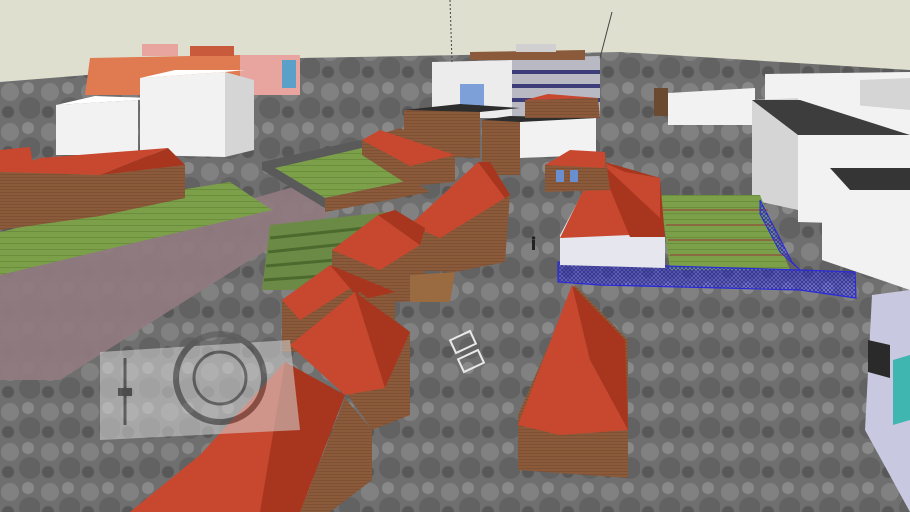 This screenshot has height=512, width=910. Describe the element at coordinates (533, 243) in the screenshot. I see `person-figure` at that location.